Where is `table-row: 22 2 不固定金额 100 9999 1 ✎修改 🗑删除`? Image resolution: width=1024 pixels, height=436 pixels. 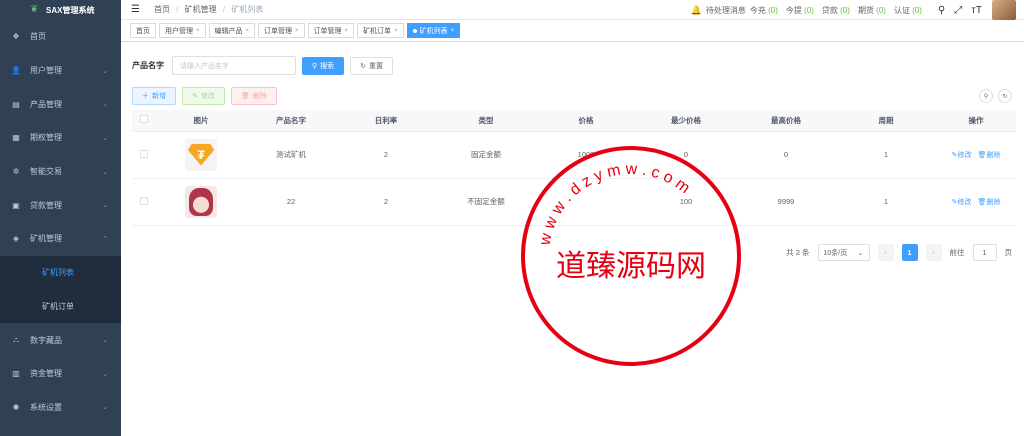 table-row: 22 2 不固定金额 100 9999 1 ✎修改 🗑删除 is located at coordinates (574, 202).